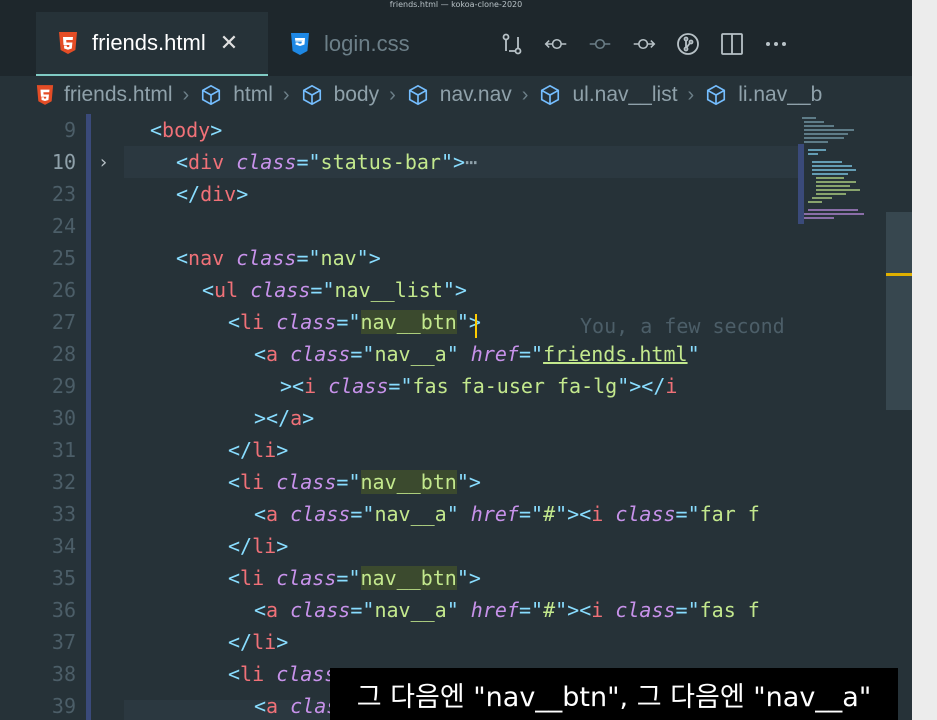 The height and width of the screenshot is (720, 937). I want to click on tab-label: login.css, so click(367, 43).